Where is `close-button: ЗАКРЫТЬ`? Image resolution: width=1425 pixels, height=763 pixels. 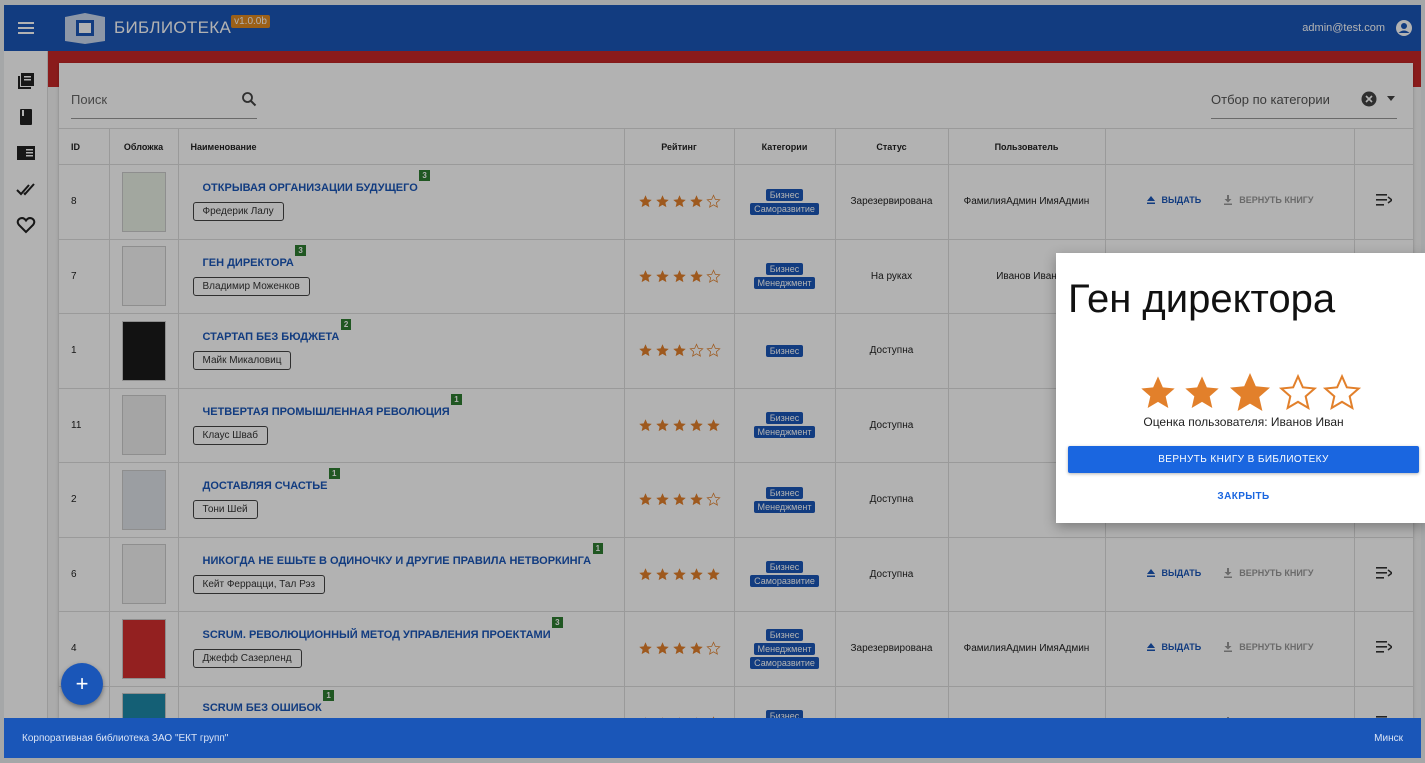 close-button: ЗАКРЫТЬ is located at coordinates (1240, 496).